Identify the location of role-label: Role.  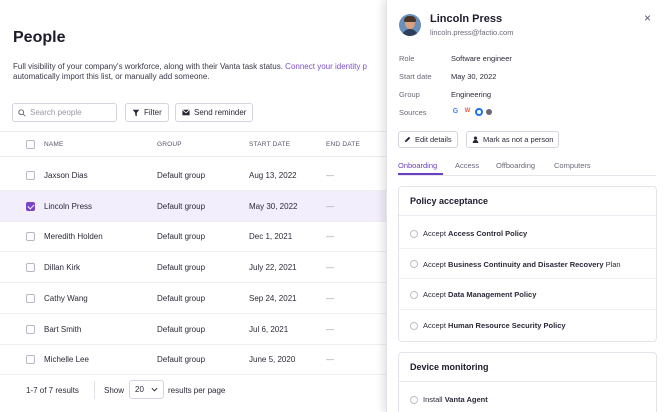
(407, 58).